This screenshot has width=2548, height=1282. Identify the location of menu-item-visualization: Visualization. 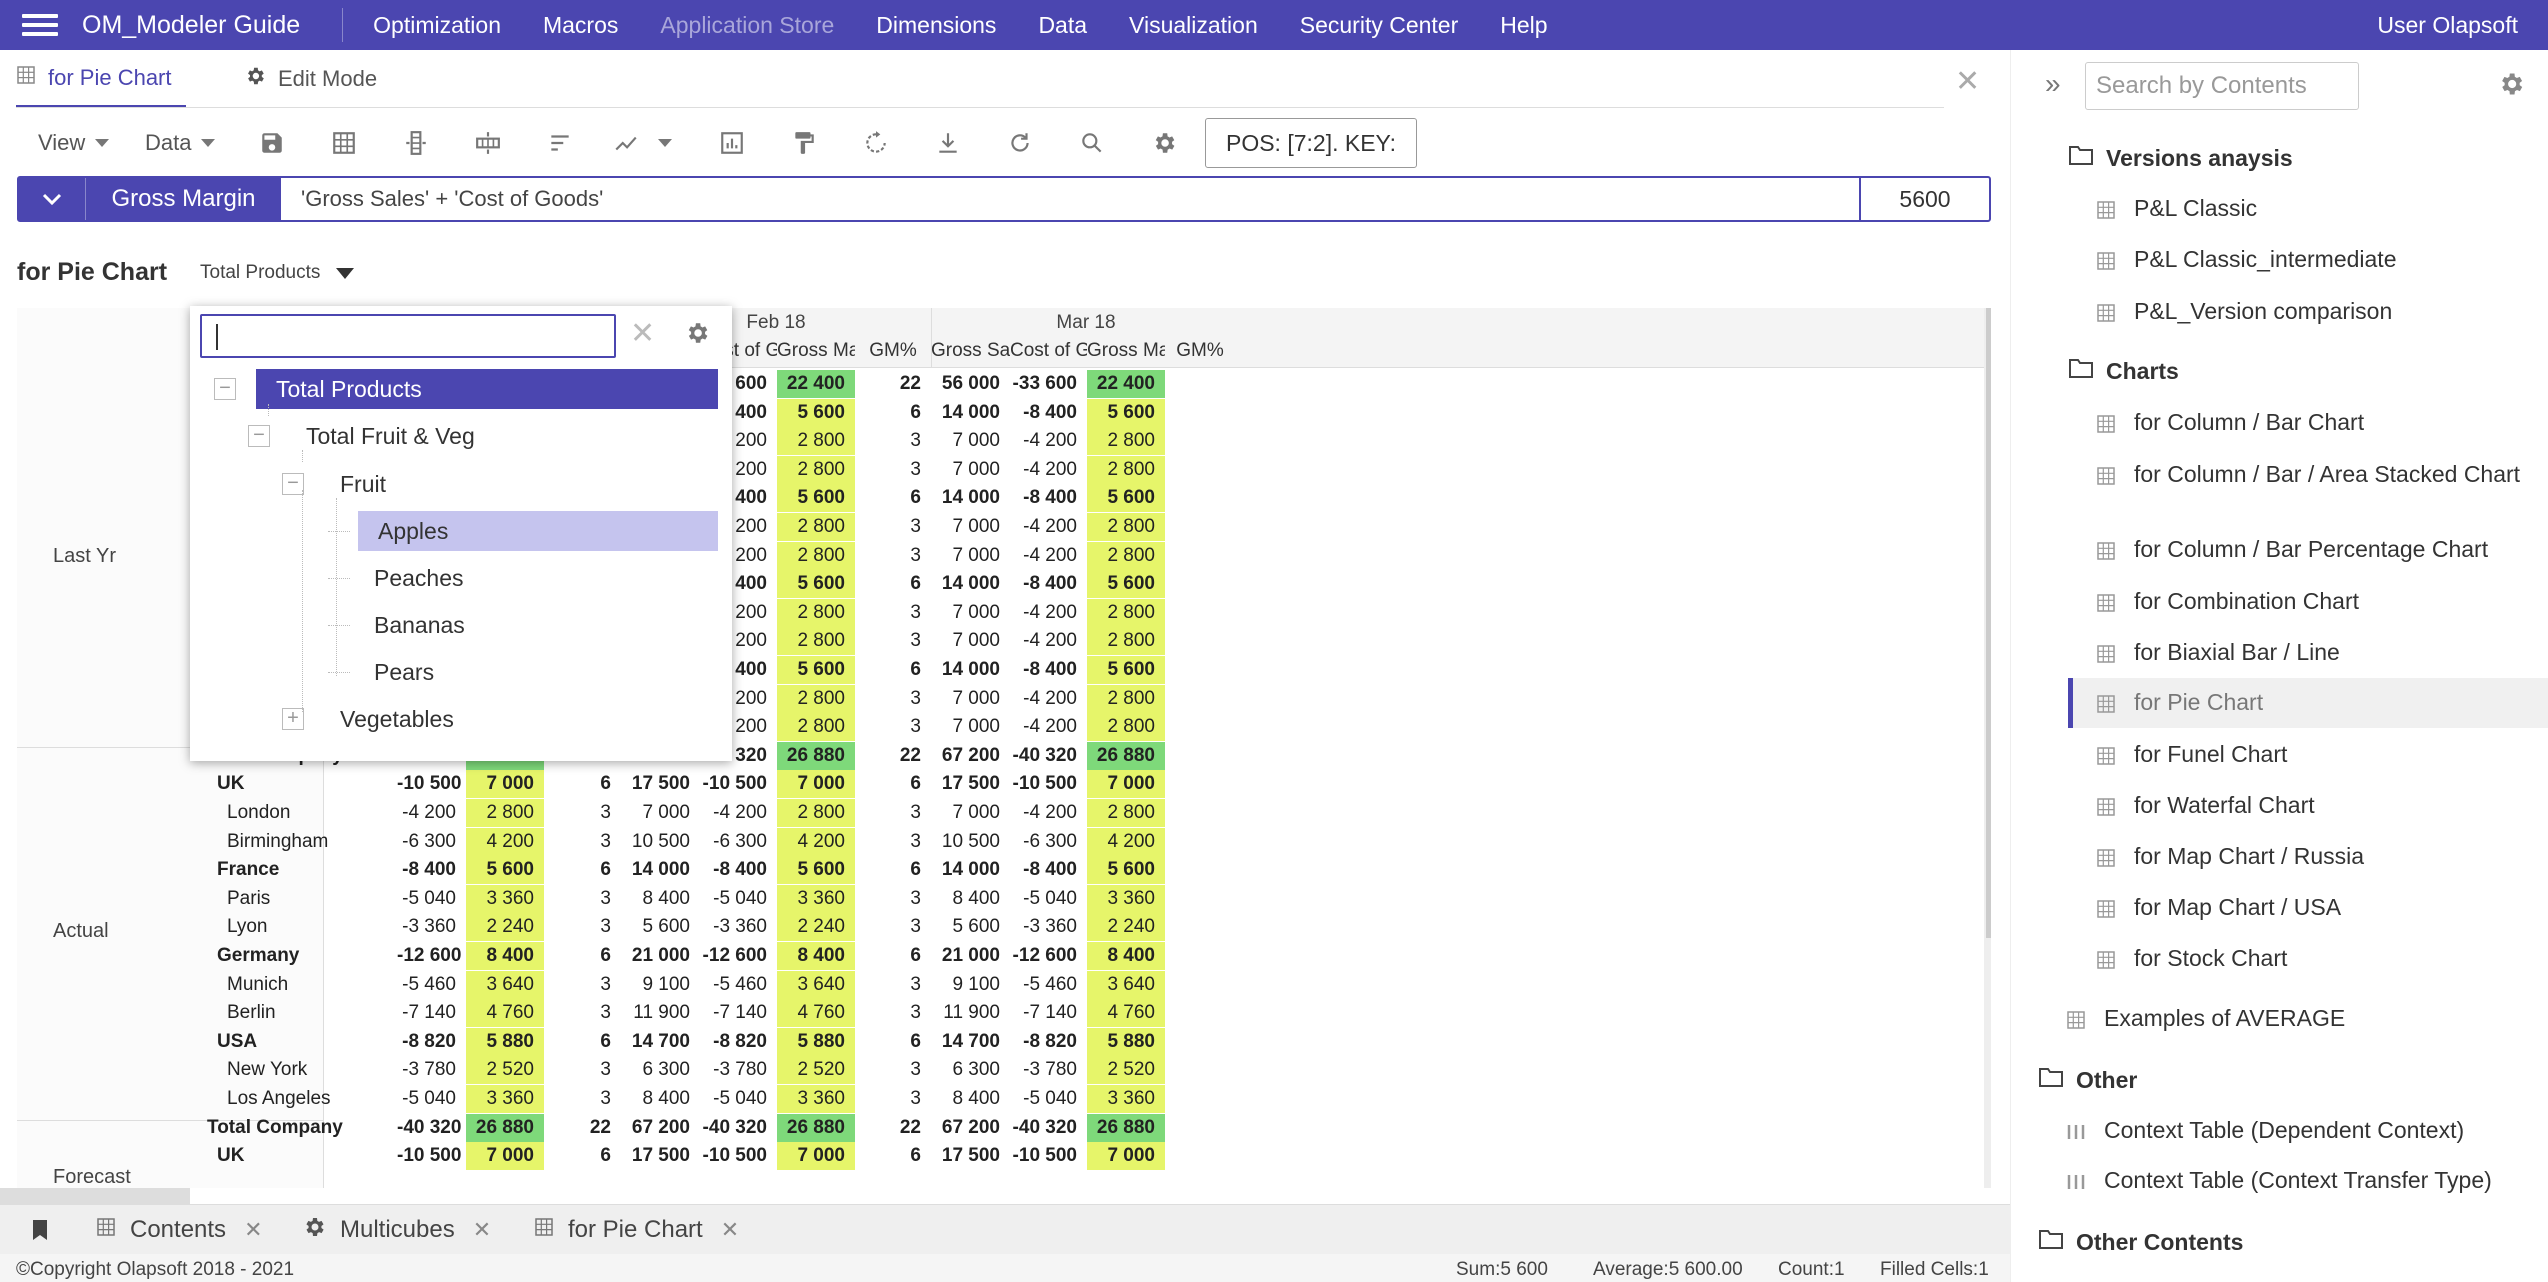
(1193, 25).